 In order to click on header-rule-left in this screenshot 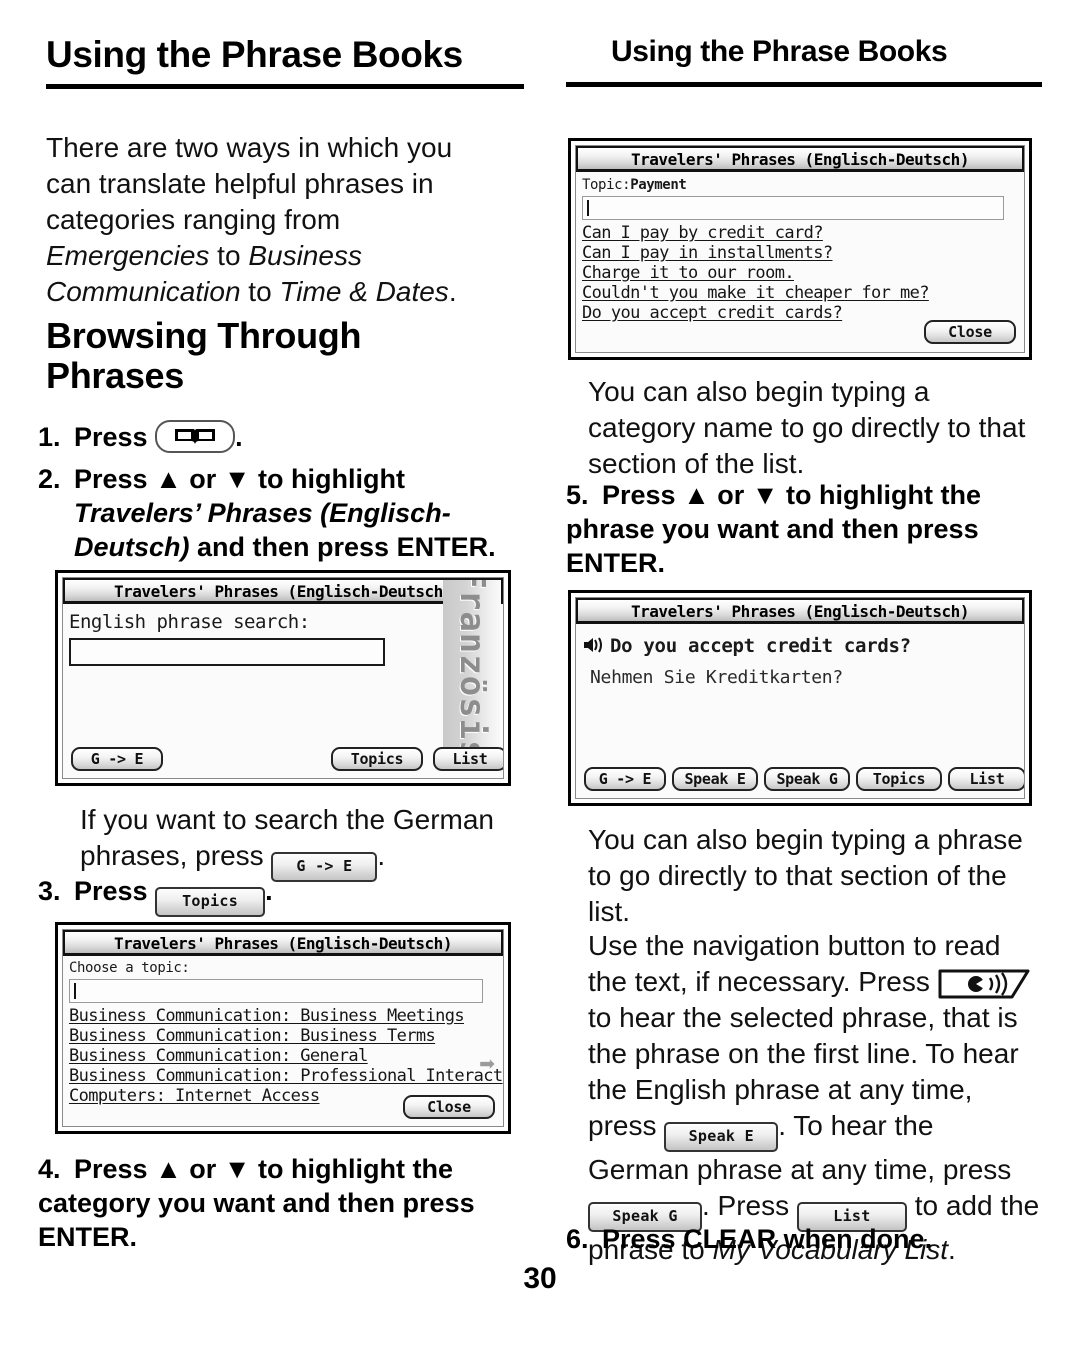, I will do `click(285, 86)`.